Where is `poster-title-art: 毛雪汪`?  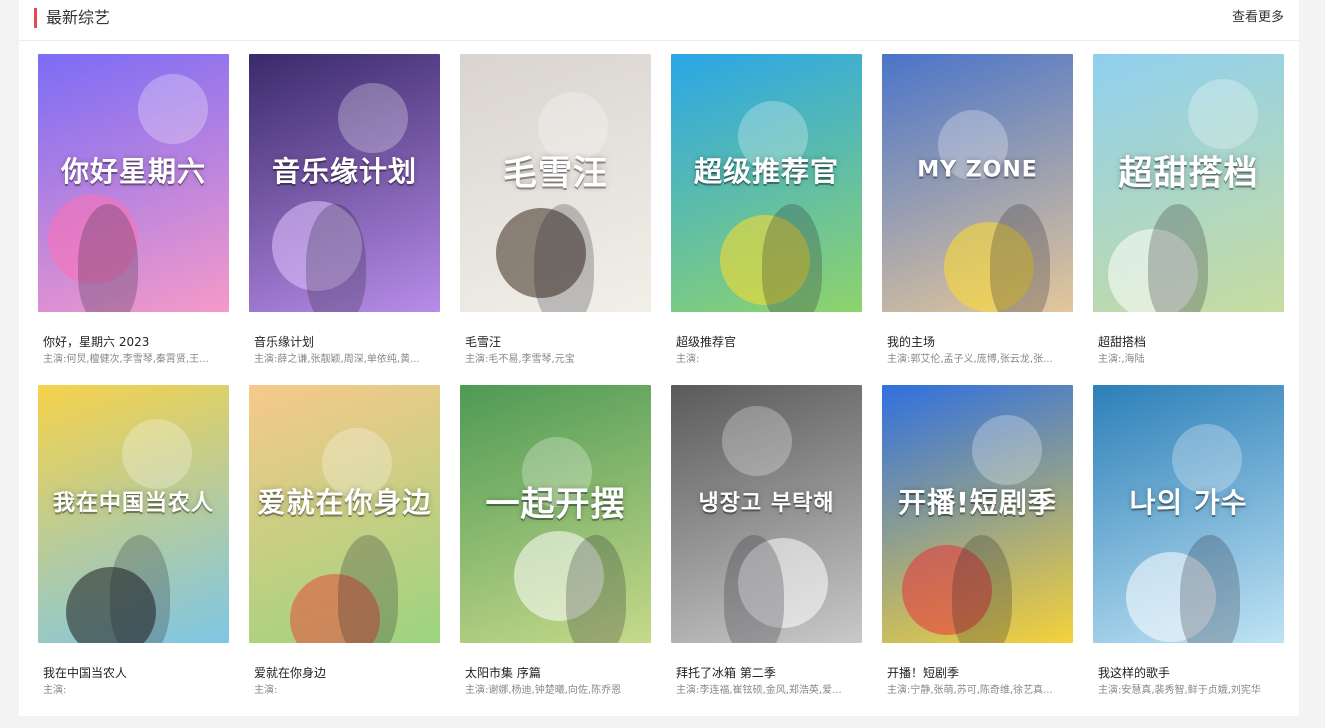
poster-title-art: 毛雪汪 is located at coordinates (555, 173).